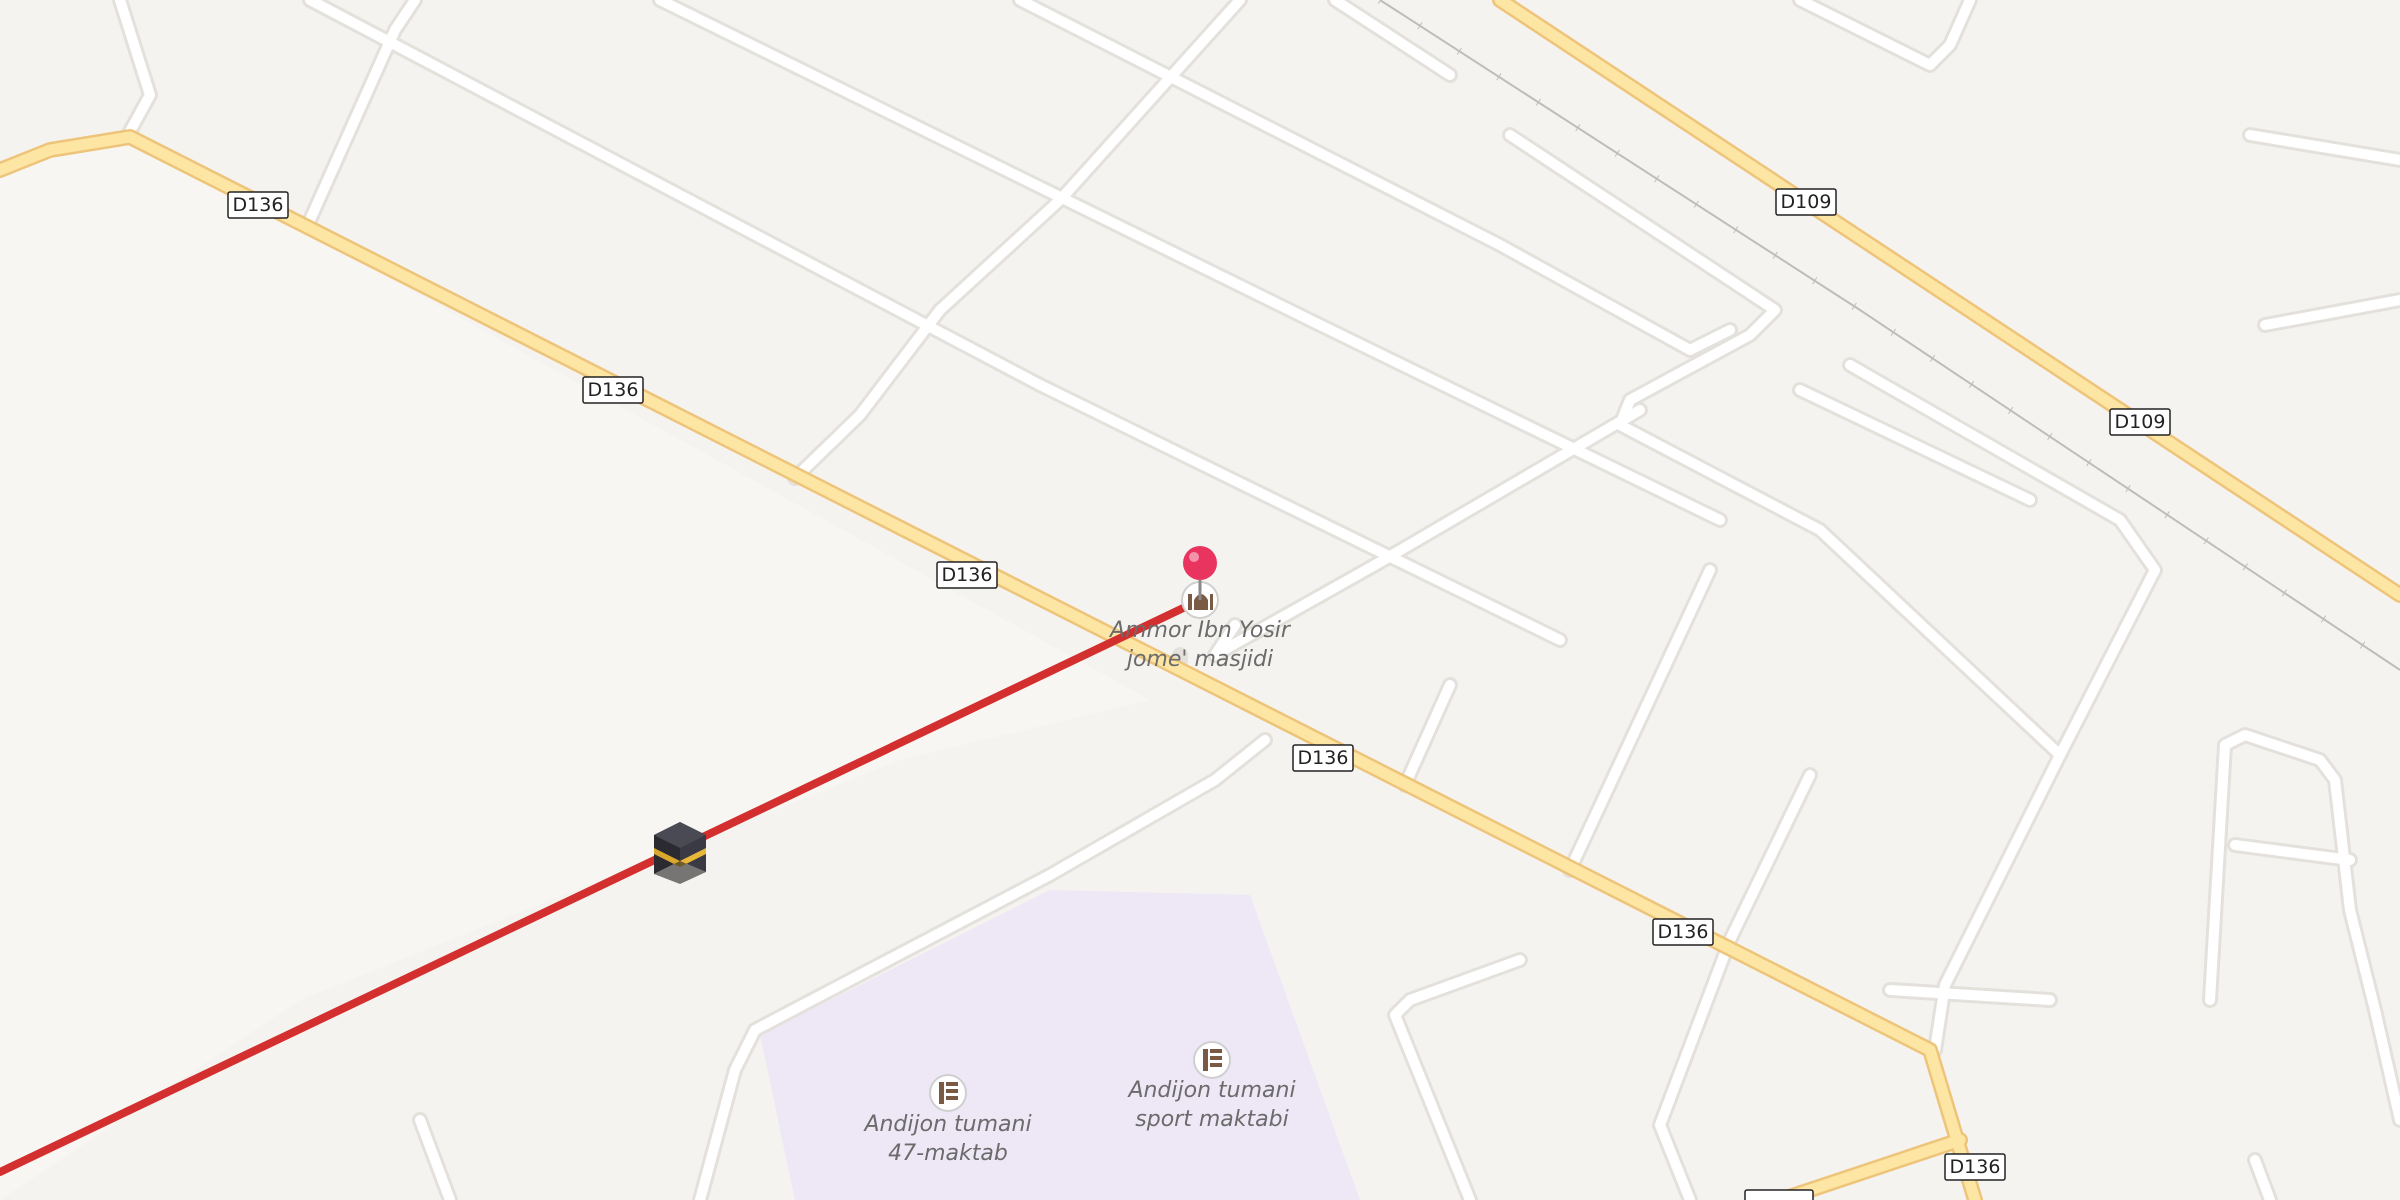 Image resolution: width=2400 pixels, height=1200 pixels. Describe the element at coordinates (1198, 659) in the screenshot. I see `poi-name-line2: jome' masjidi` at that location.